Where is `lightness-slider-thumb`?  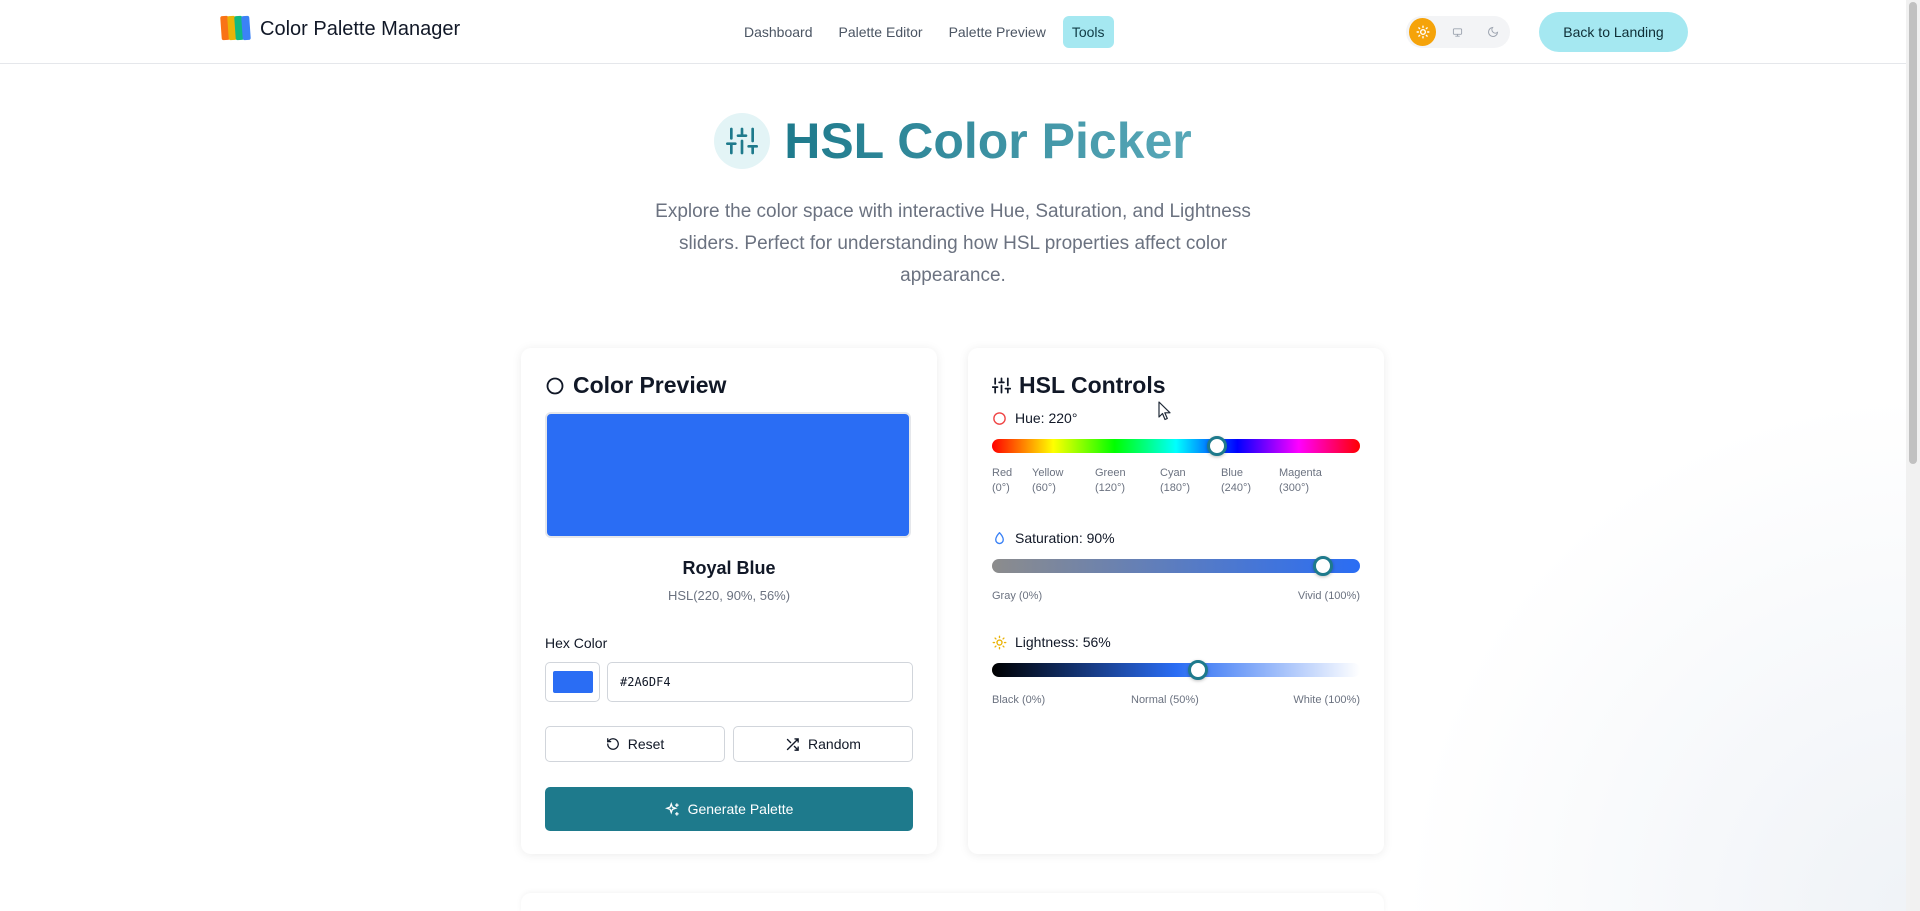
lightness-slider-thumb is located at coordinates (1198, 670).